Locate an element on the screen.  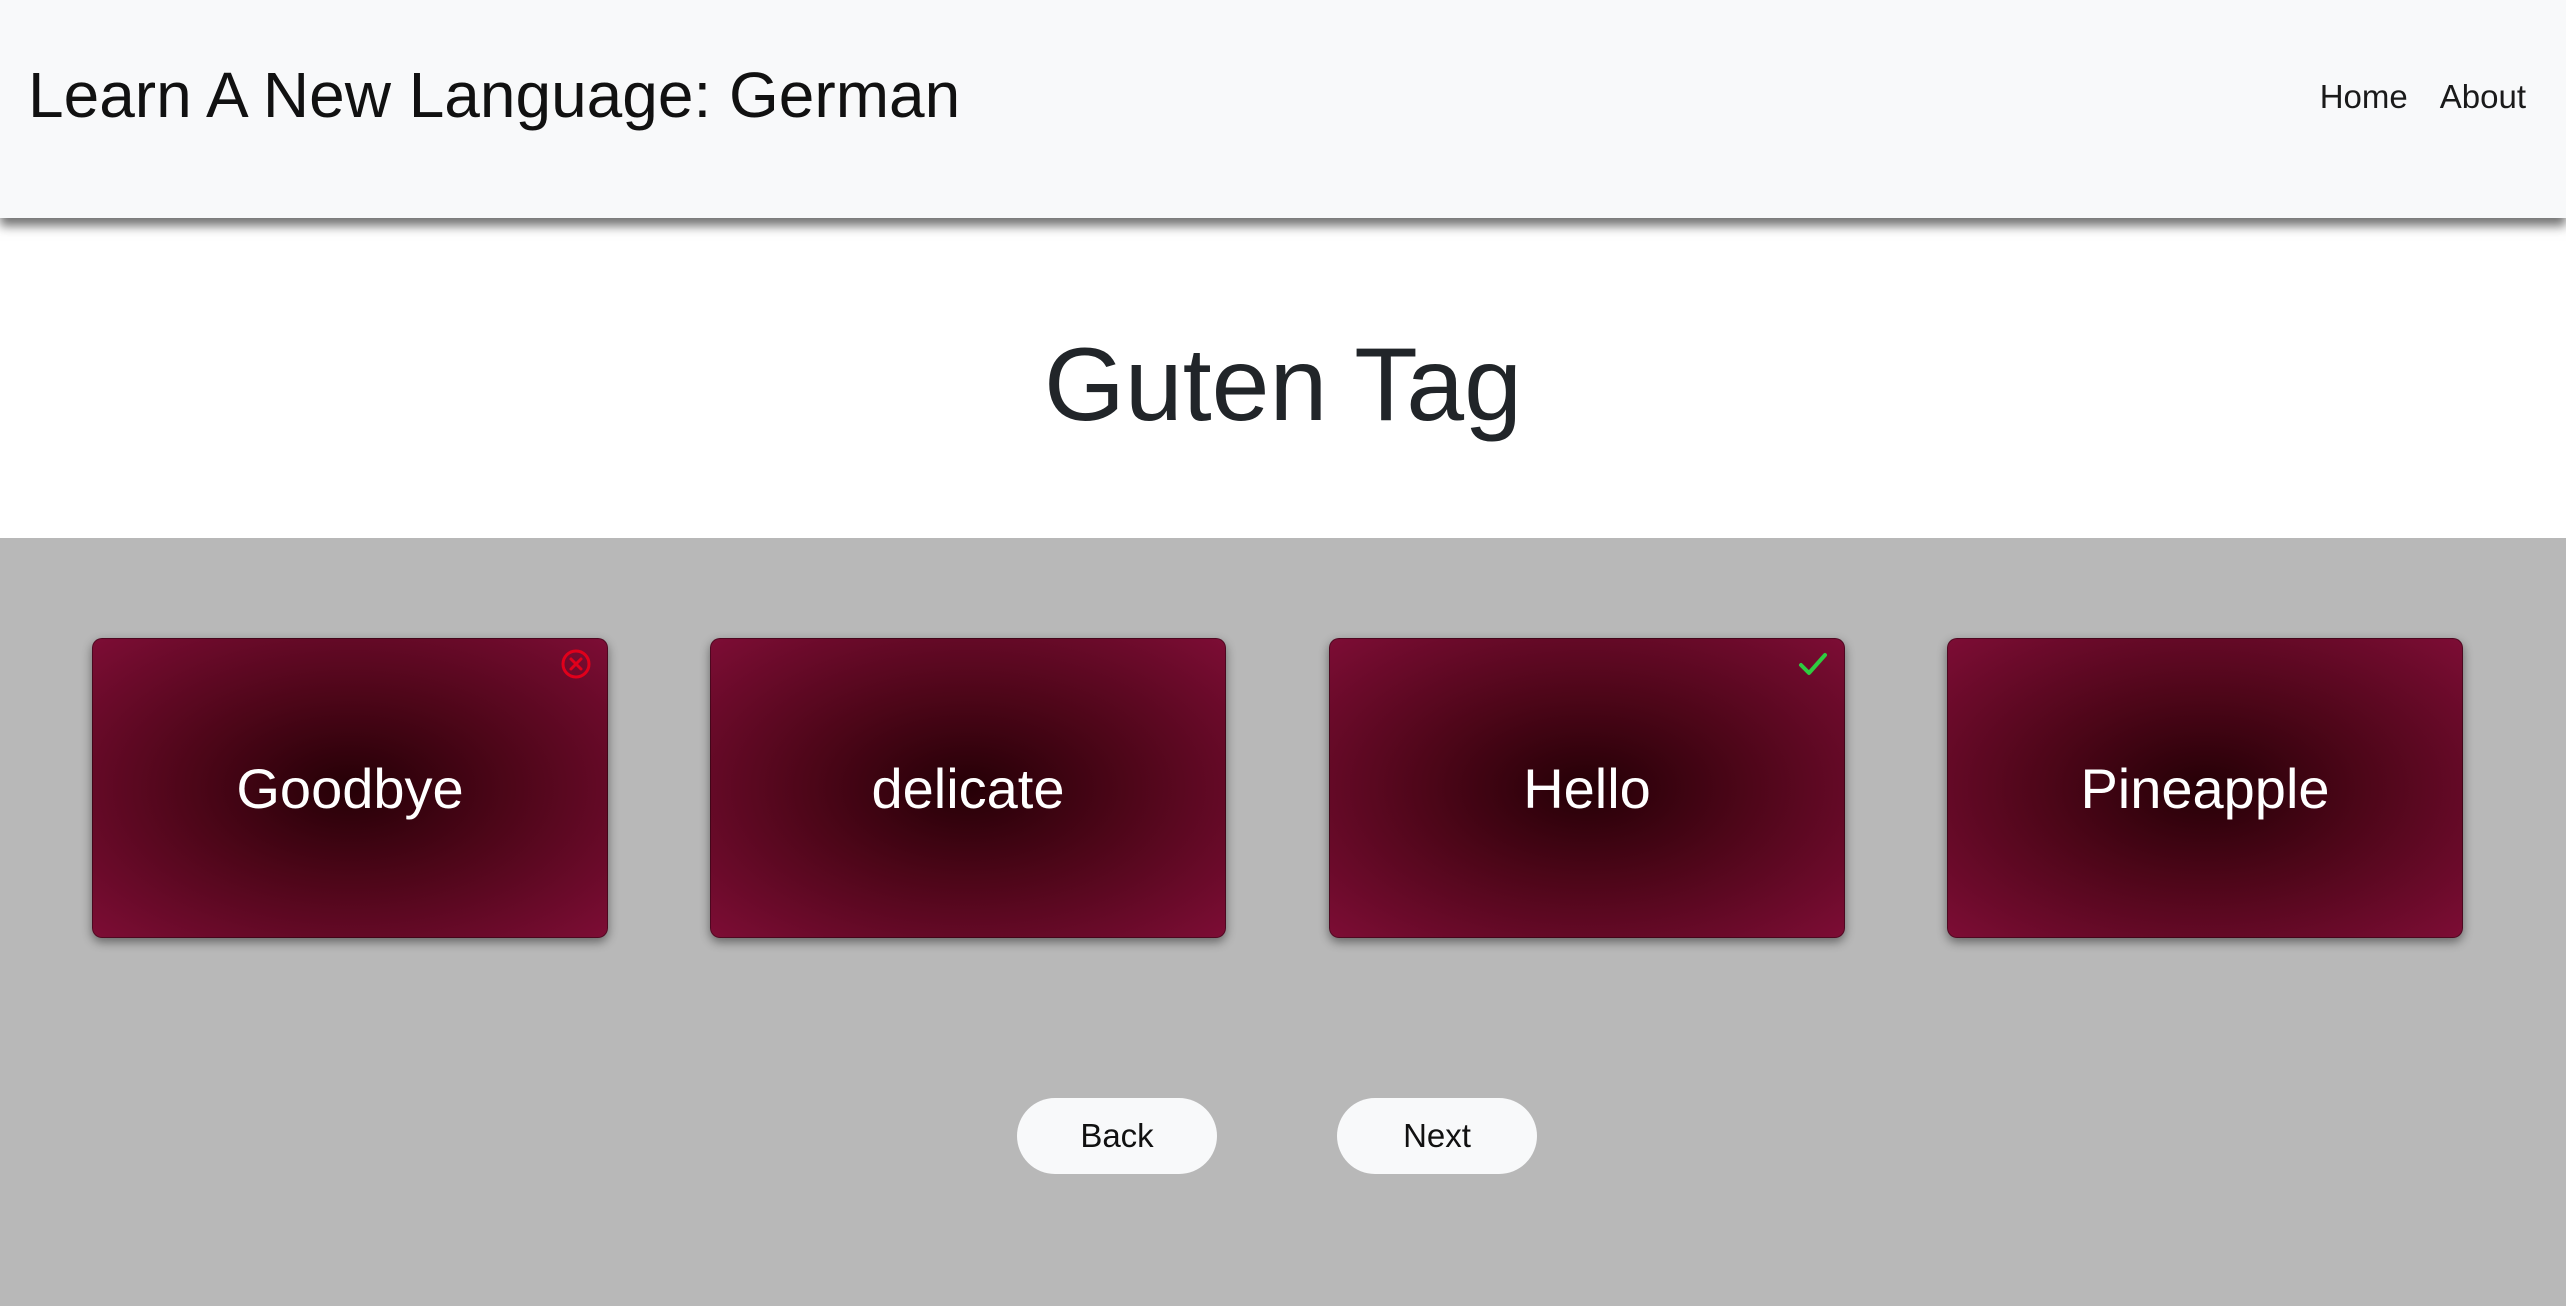
answer-card-label: Pineapple is located at coordinates (2205, 788).